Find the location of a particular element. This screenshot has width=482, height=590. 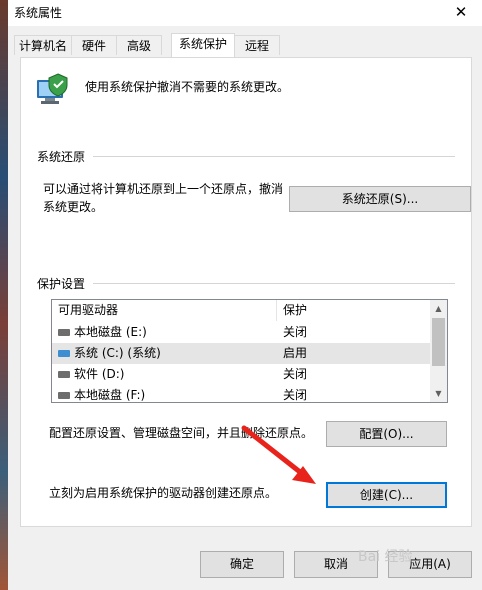

tab-system-protection: 系统保护 is located at coordinates (203, 45).